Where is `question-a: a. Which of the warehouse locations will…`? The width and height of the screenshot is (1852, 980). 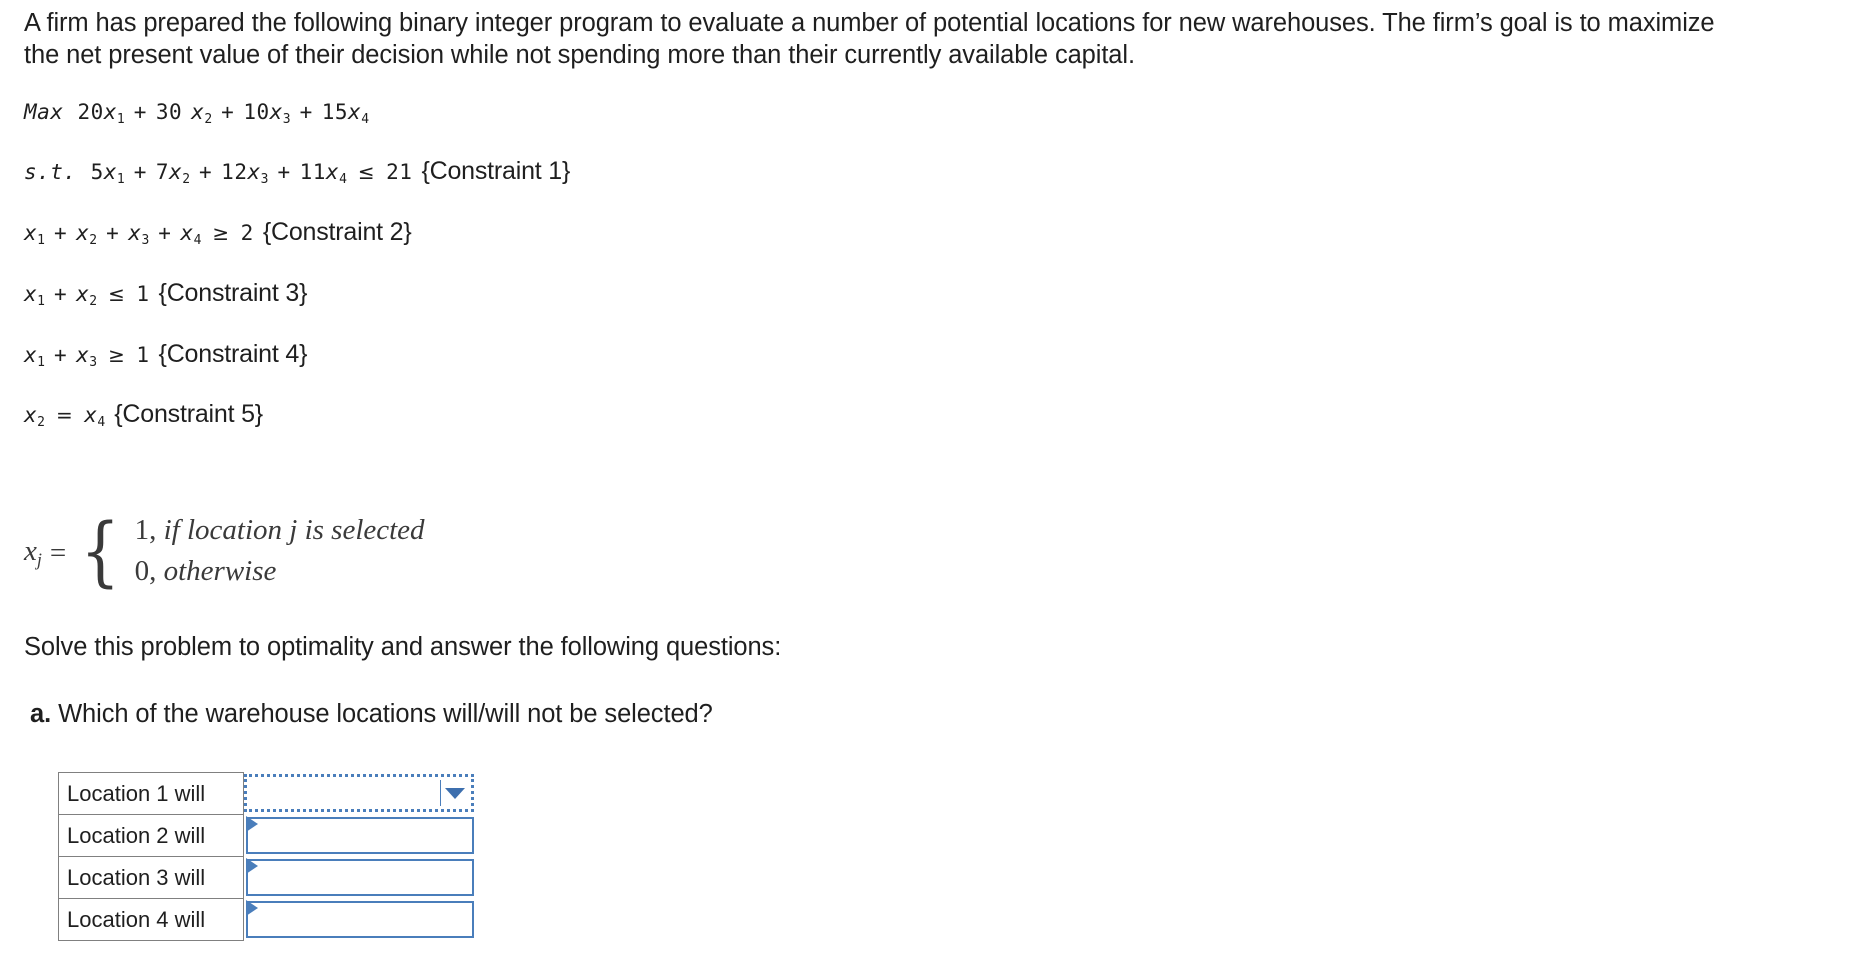
question-a: a. Which of the warehouse locations will… is located at coordinates (371, 714).